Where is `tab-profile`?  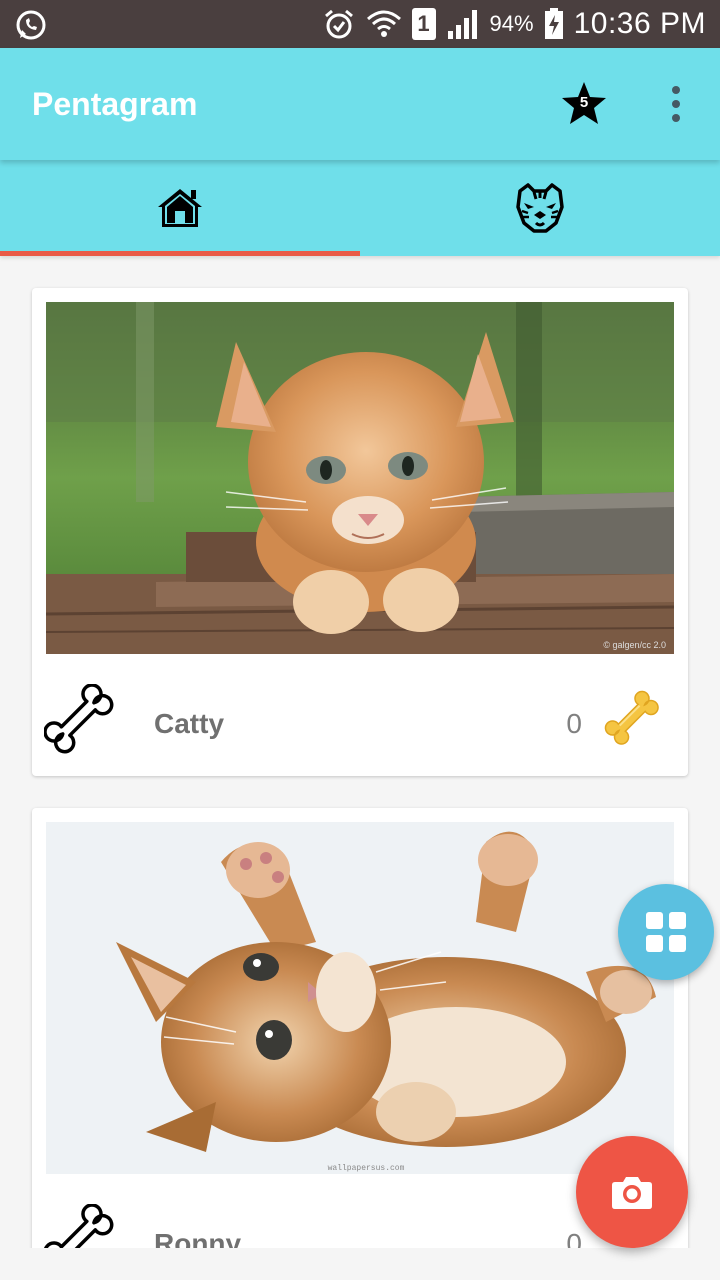
tab-profile is located at coordinates (540, 208).